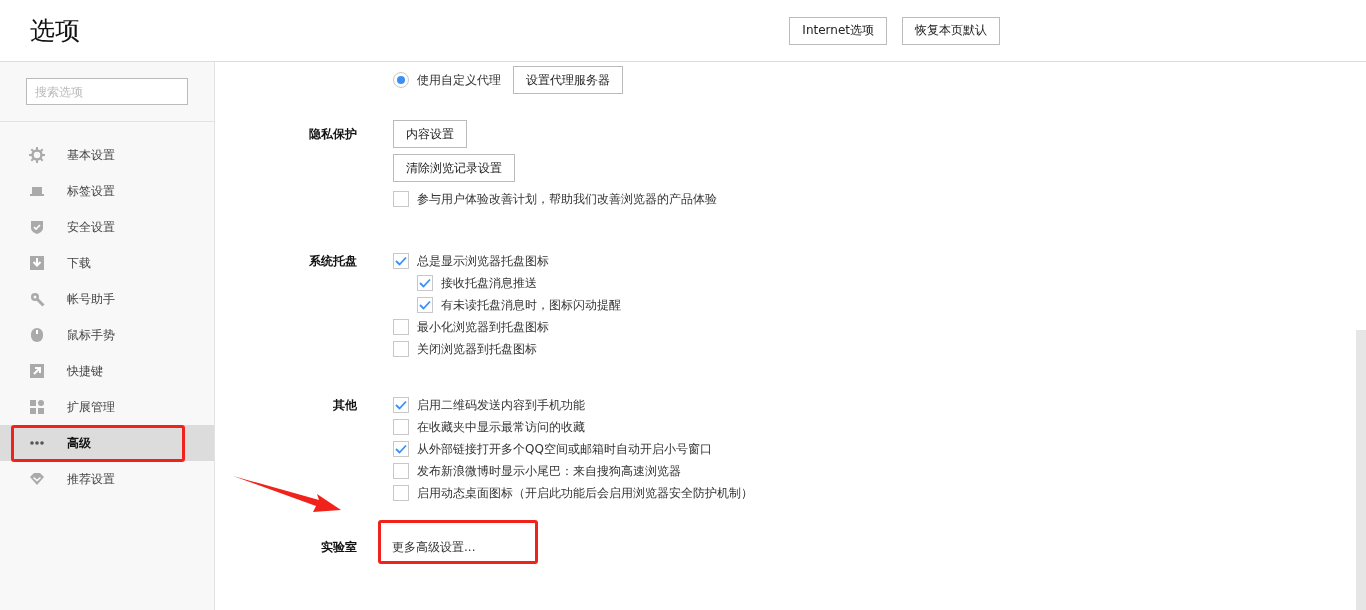  What do you see at coordinates (564, 449) in the screenshot?
I see `checkbox-label: 从外部链接打开多个QQ空间或邮箱时自动开启小号窗口` at bounding box center [564, 449].